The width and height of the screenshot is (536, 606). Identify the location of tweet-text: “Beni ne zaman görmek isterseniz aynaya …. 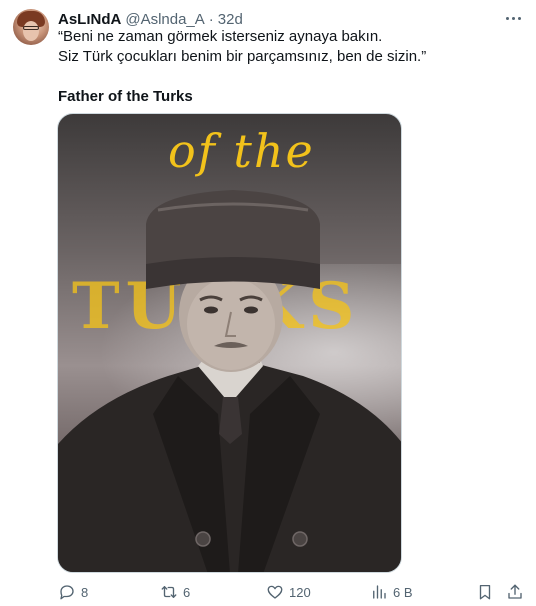
(278, 67).